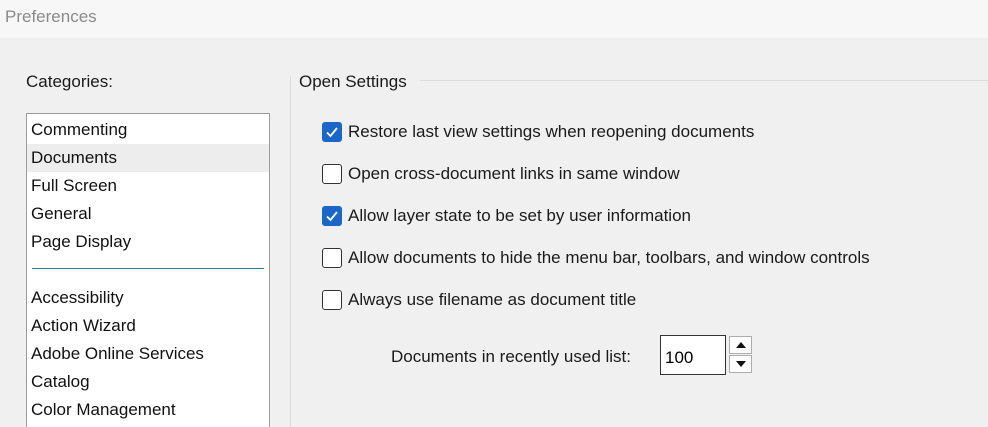 The height and width of the screenshot is (427, 988). I want to click on option-filename-title: Always use filename as document title, so click(479, 300).